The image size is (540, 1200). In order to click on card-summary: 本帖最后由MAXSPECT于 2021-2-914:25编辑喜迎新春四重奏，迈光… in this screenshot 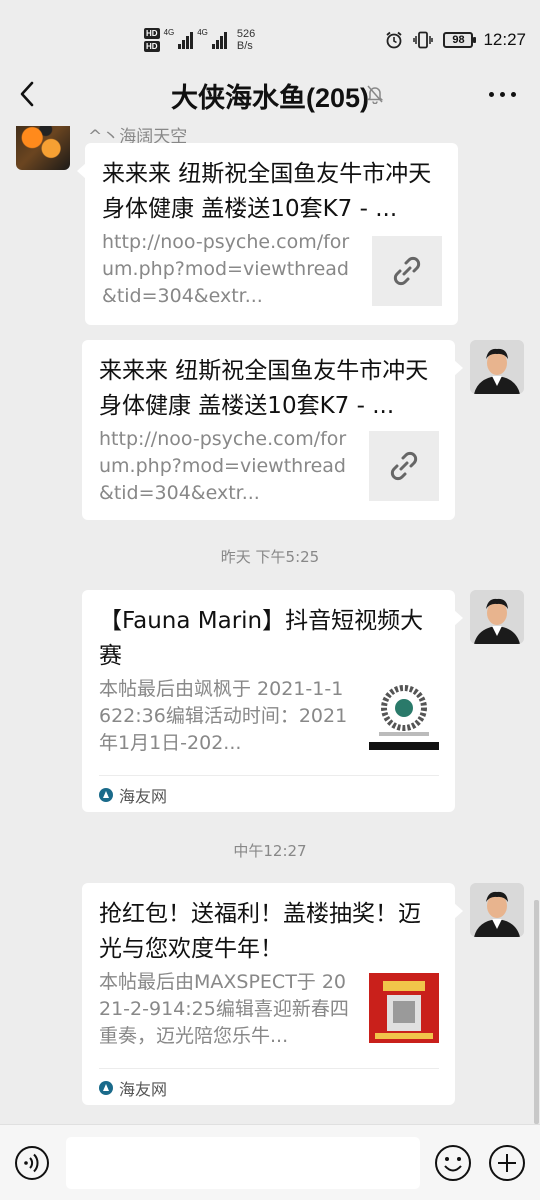, I will do `click(224, 1009)`.